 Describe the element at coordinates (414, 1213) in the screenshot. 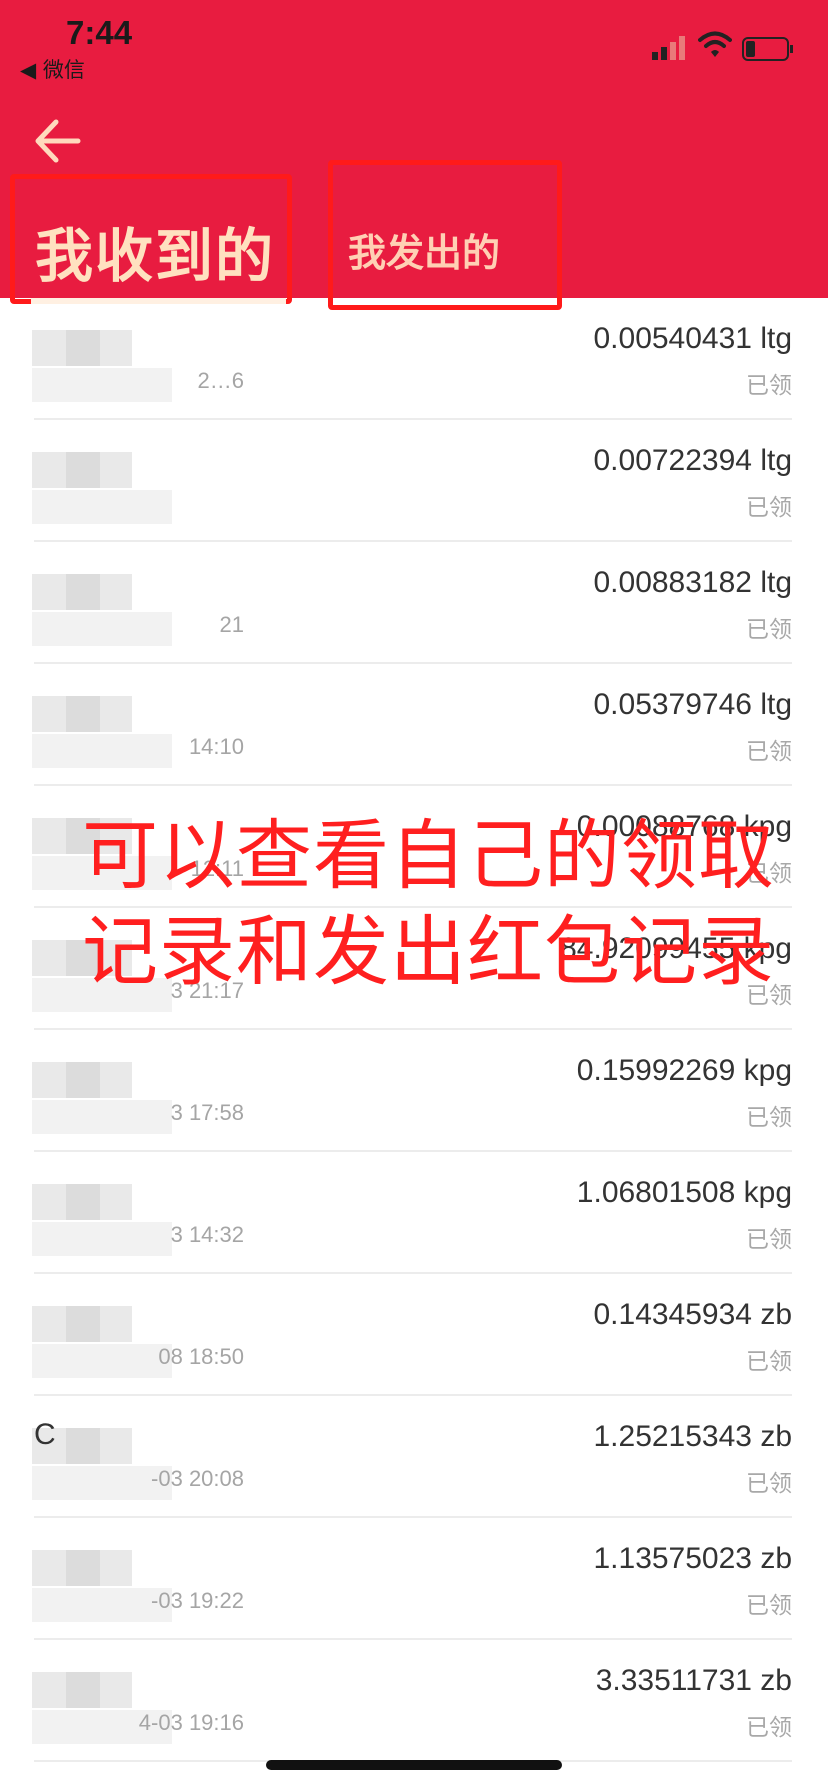

I see `list-item: 3 14:32 1.06801508 kpg 已领` at that location.